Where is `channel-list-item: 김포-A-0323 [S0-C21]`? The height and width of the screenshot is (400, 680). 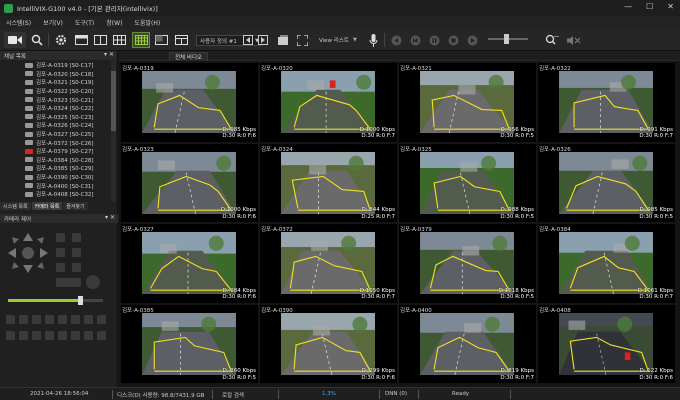 channel-list-item: 김포-A-0323 [S0-C21] is located at coordinates (59, 99).